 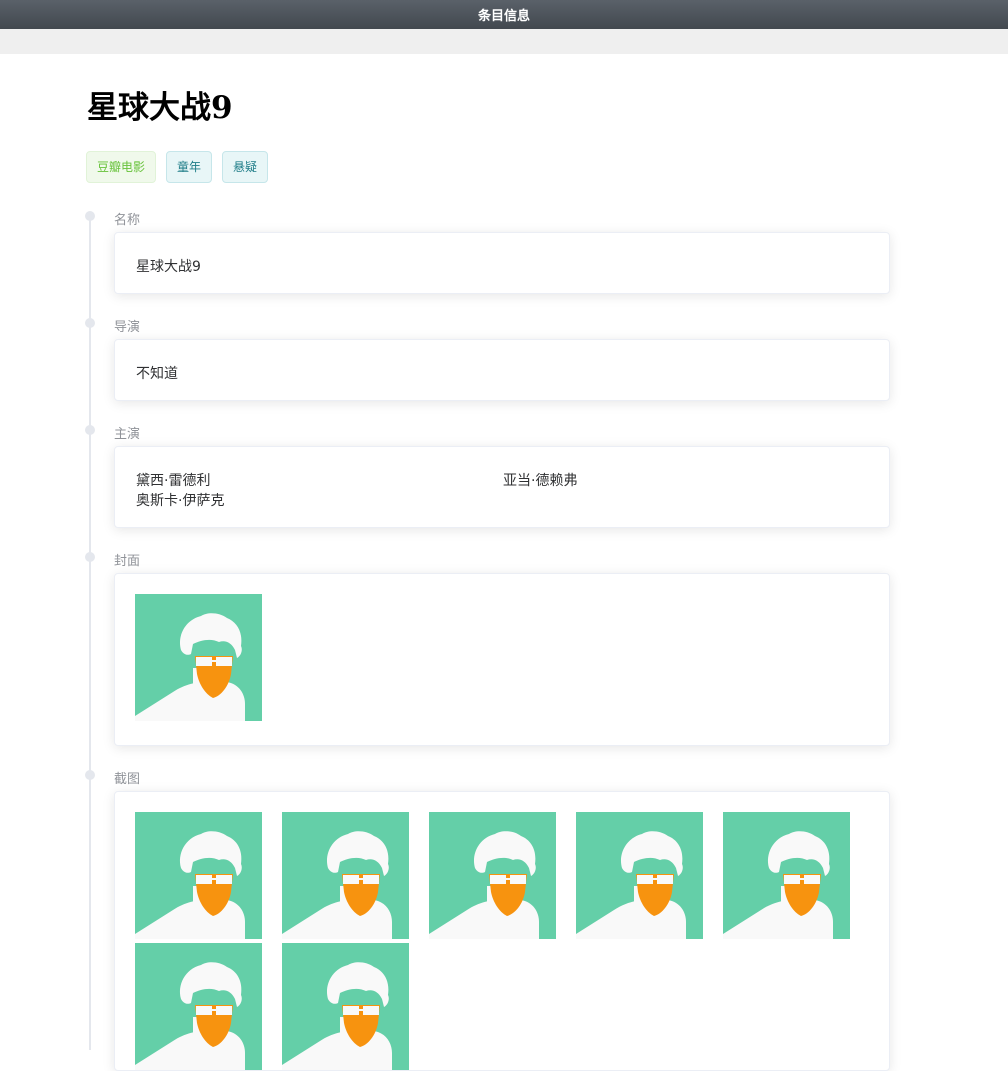 I want to click on window-title-bar: 条目信息, so click(x=504, y=14).